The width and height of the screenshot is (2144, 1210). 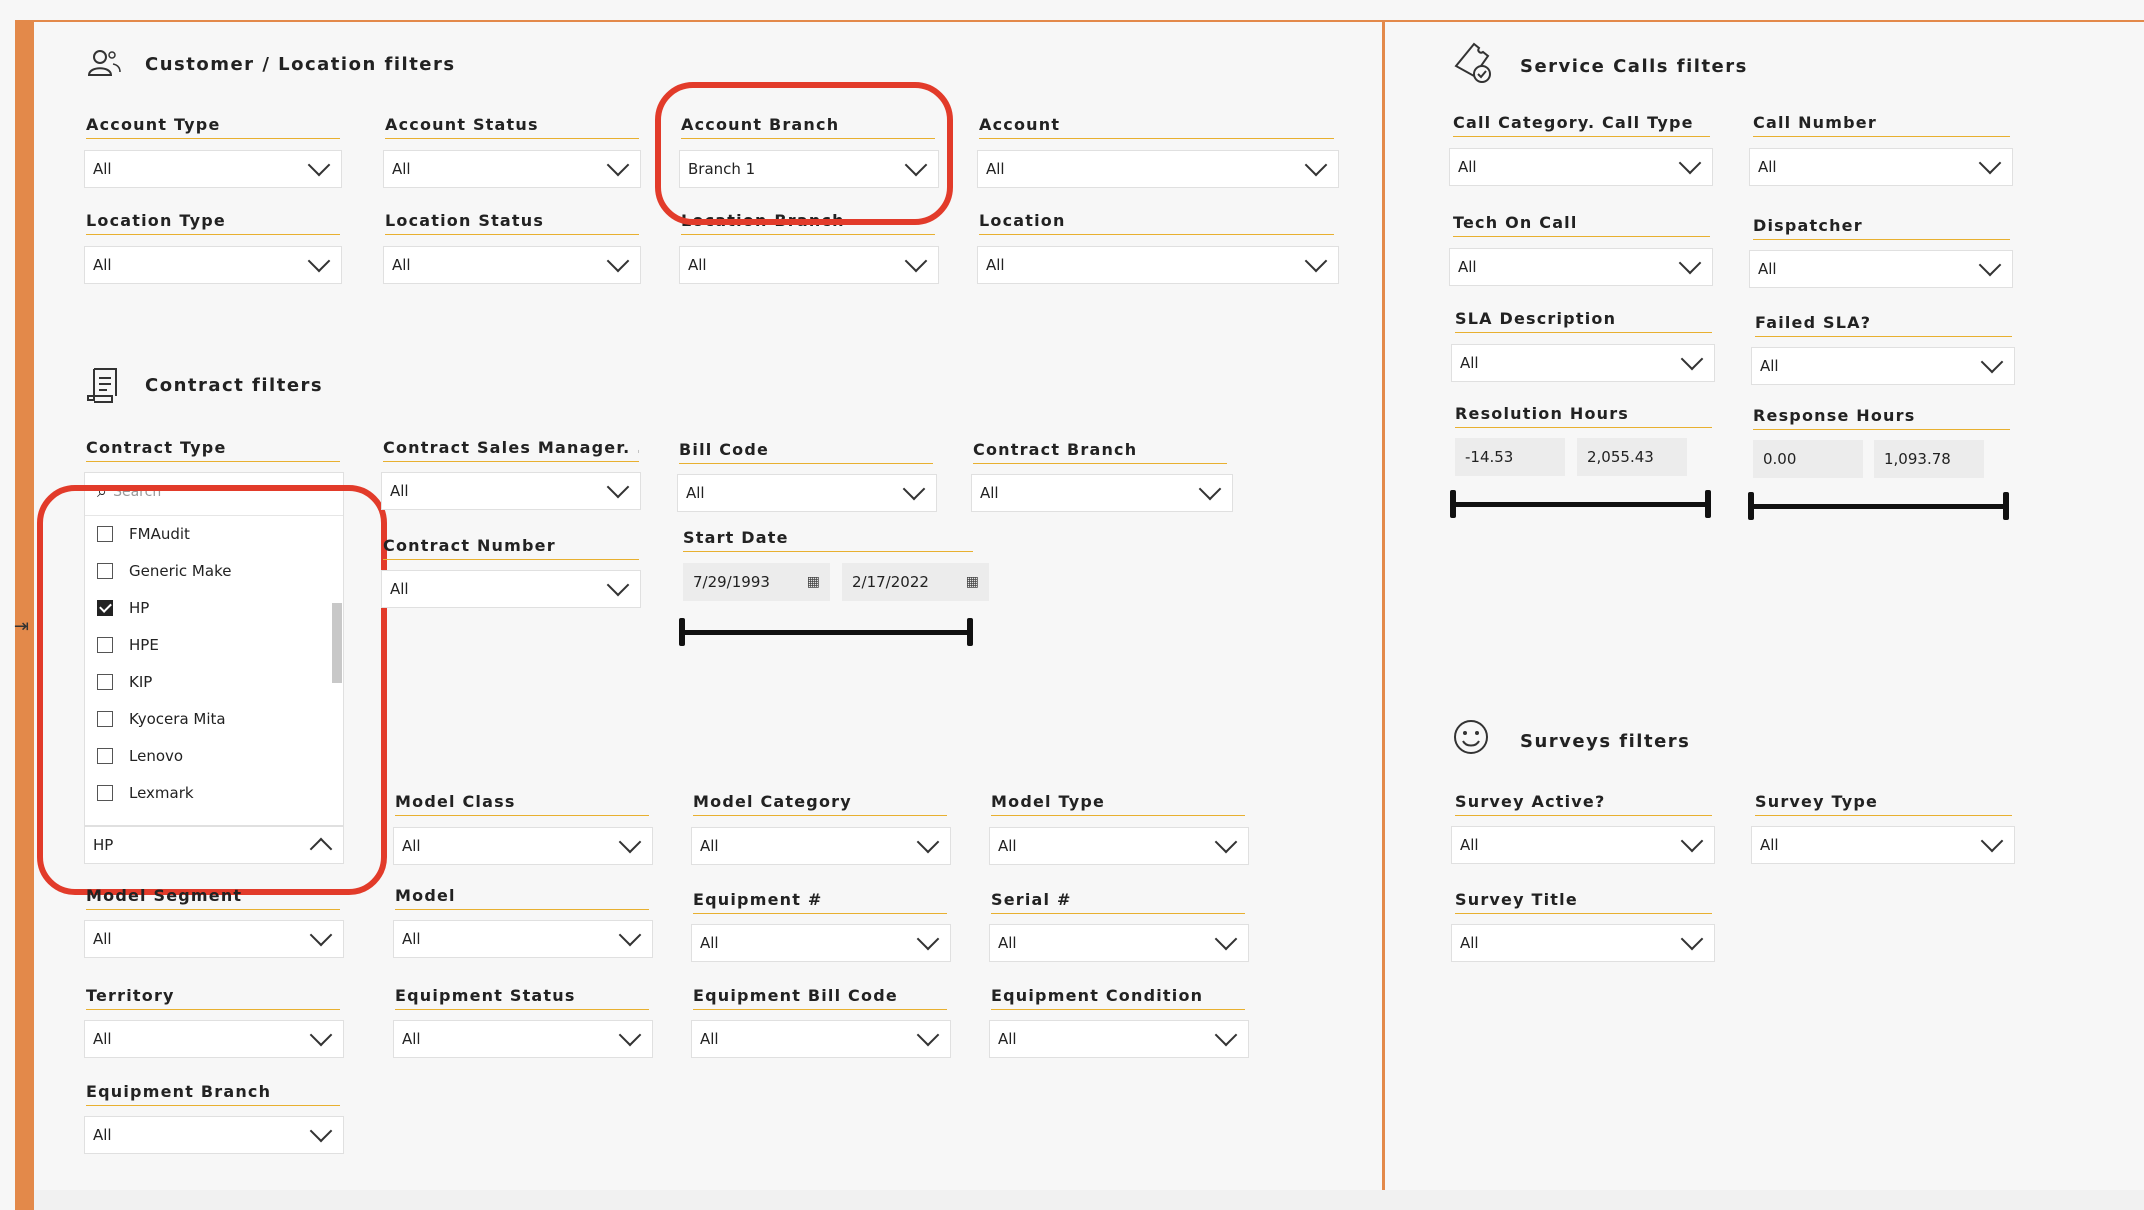 What do you see at coordinates (1583, 943) in the screenshot?
I see `survey-title-dropdown: All` at bounding box center [1583, 943].